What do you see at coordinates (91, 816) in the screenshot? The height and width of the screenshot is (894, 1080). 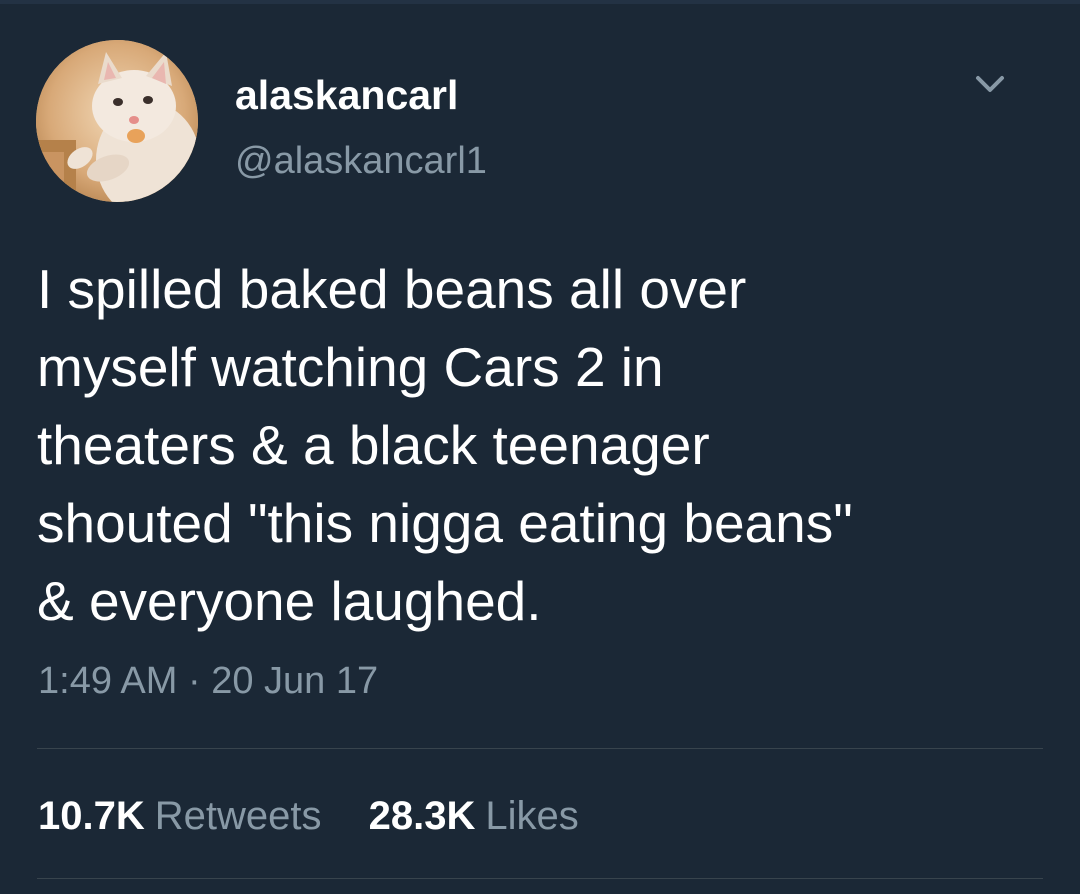 I see `retweets-count: 10.7K` at bounding box center [91, 816].